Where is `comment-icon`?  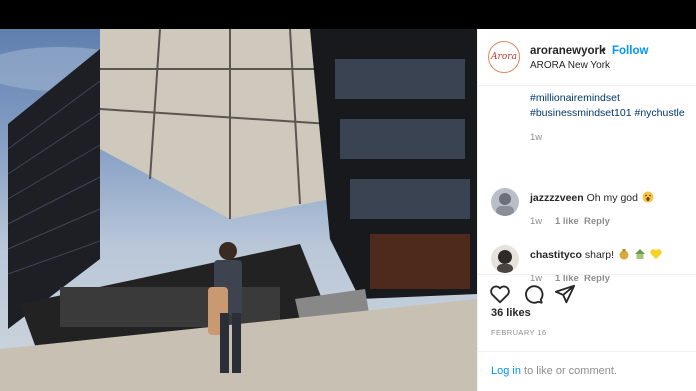 comment-icon is located at coordinates (533, 294).